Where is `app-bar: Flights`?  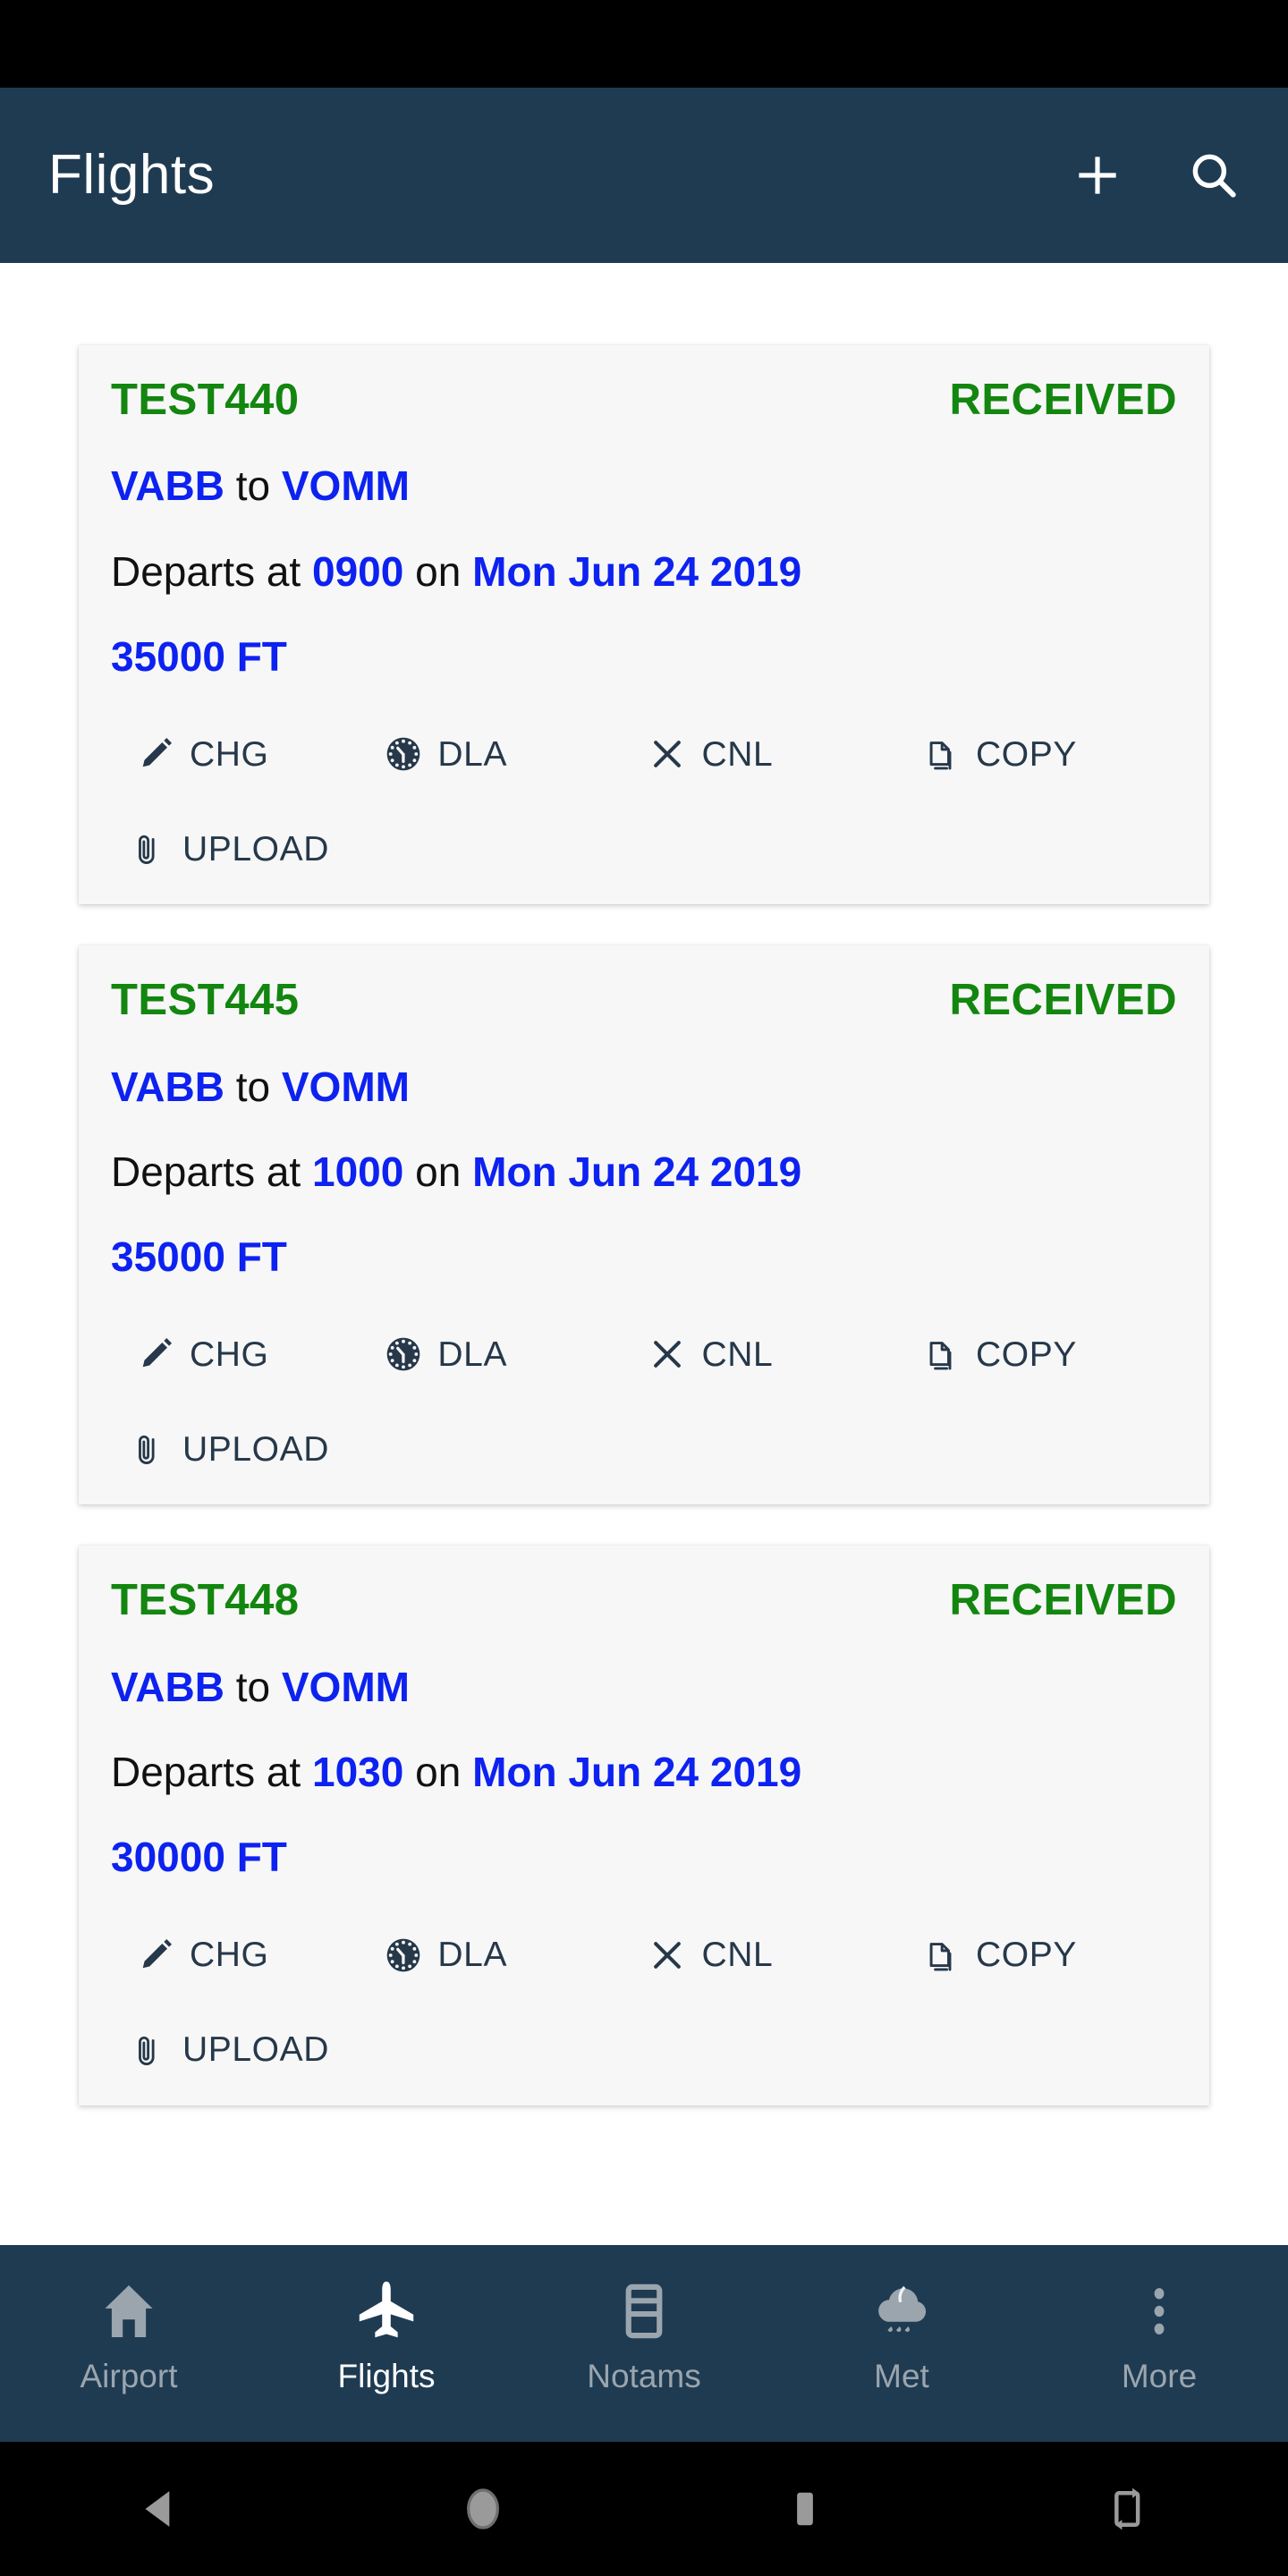 app-bar: Flights is located at coordinates (644, 175).